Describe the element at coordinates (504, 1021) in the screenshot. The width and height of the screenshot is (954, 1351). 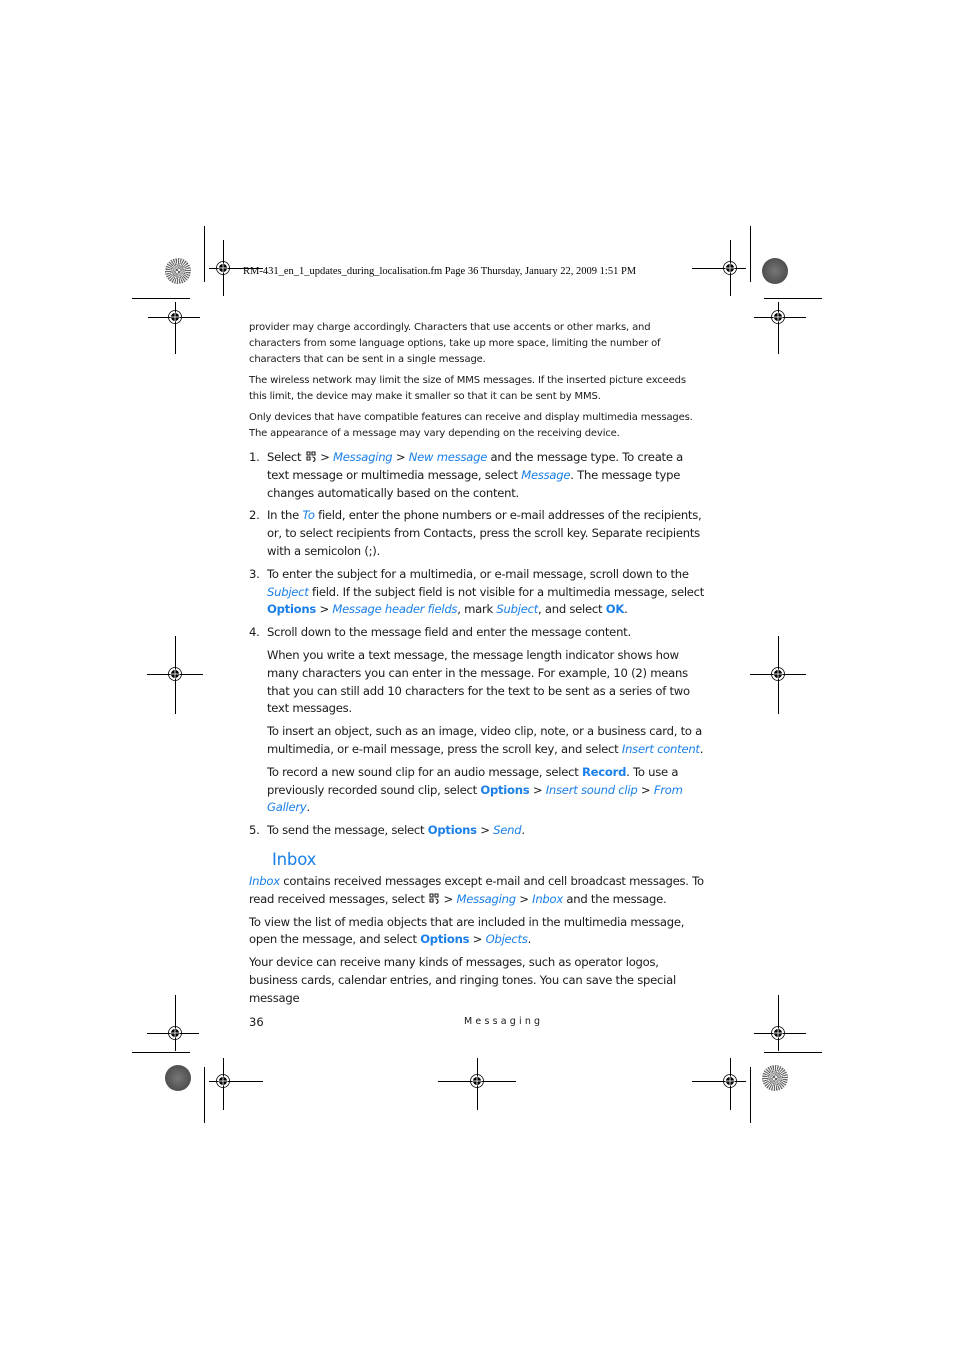
I see `running-footer-section: Messaging` at that location.